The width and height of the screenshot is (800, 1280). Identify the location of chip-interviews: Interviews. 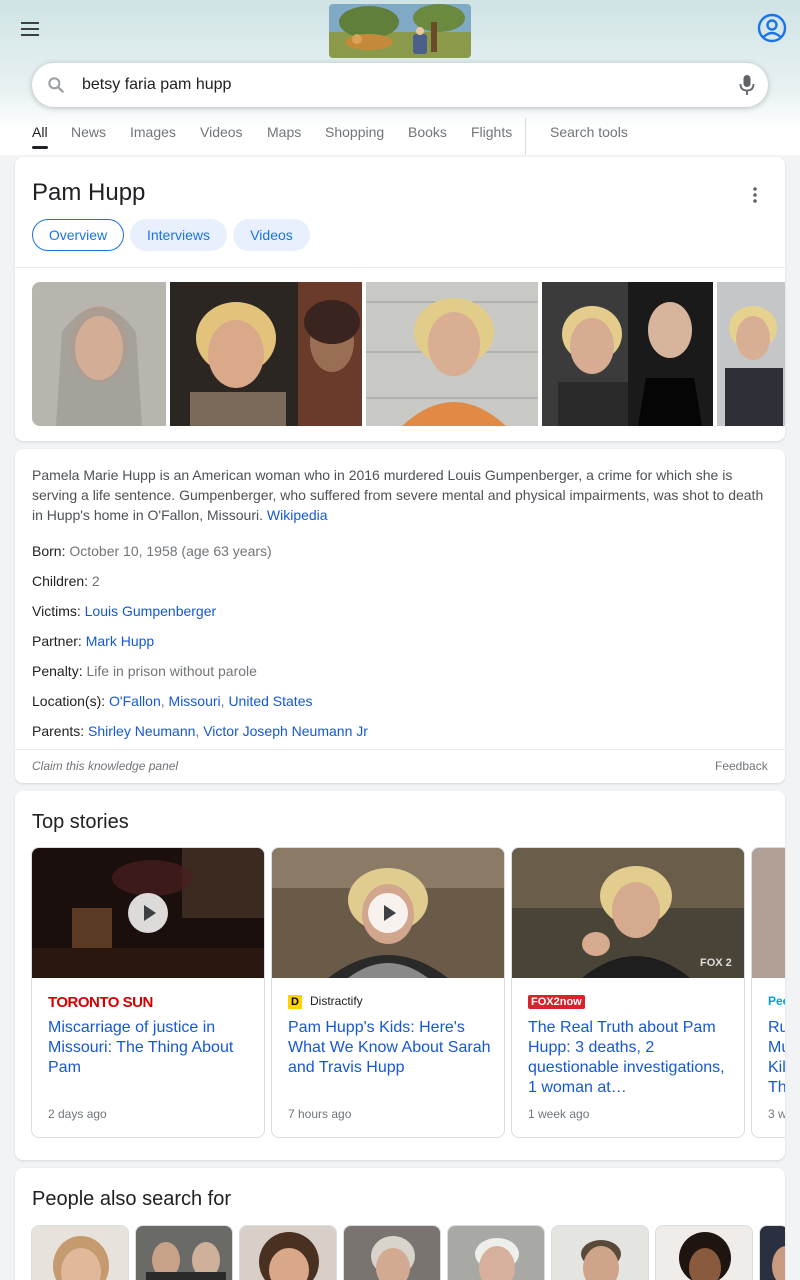
(178, 235).